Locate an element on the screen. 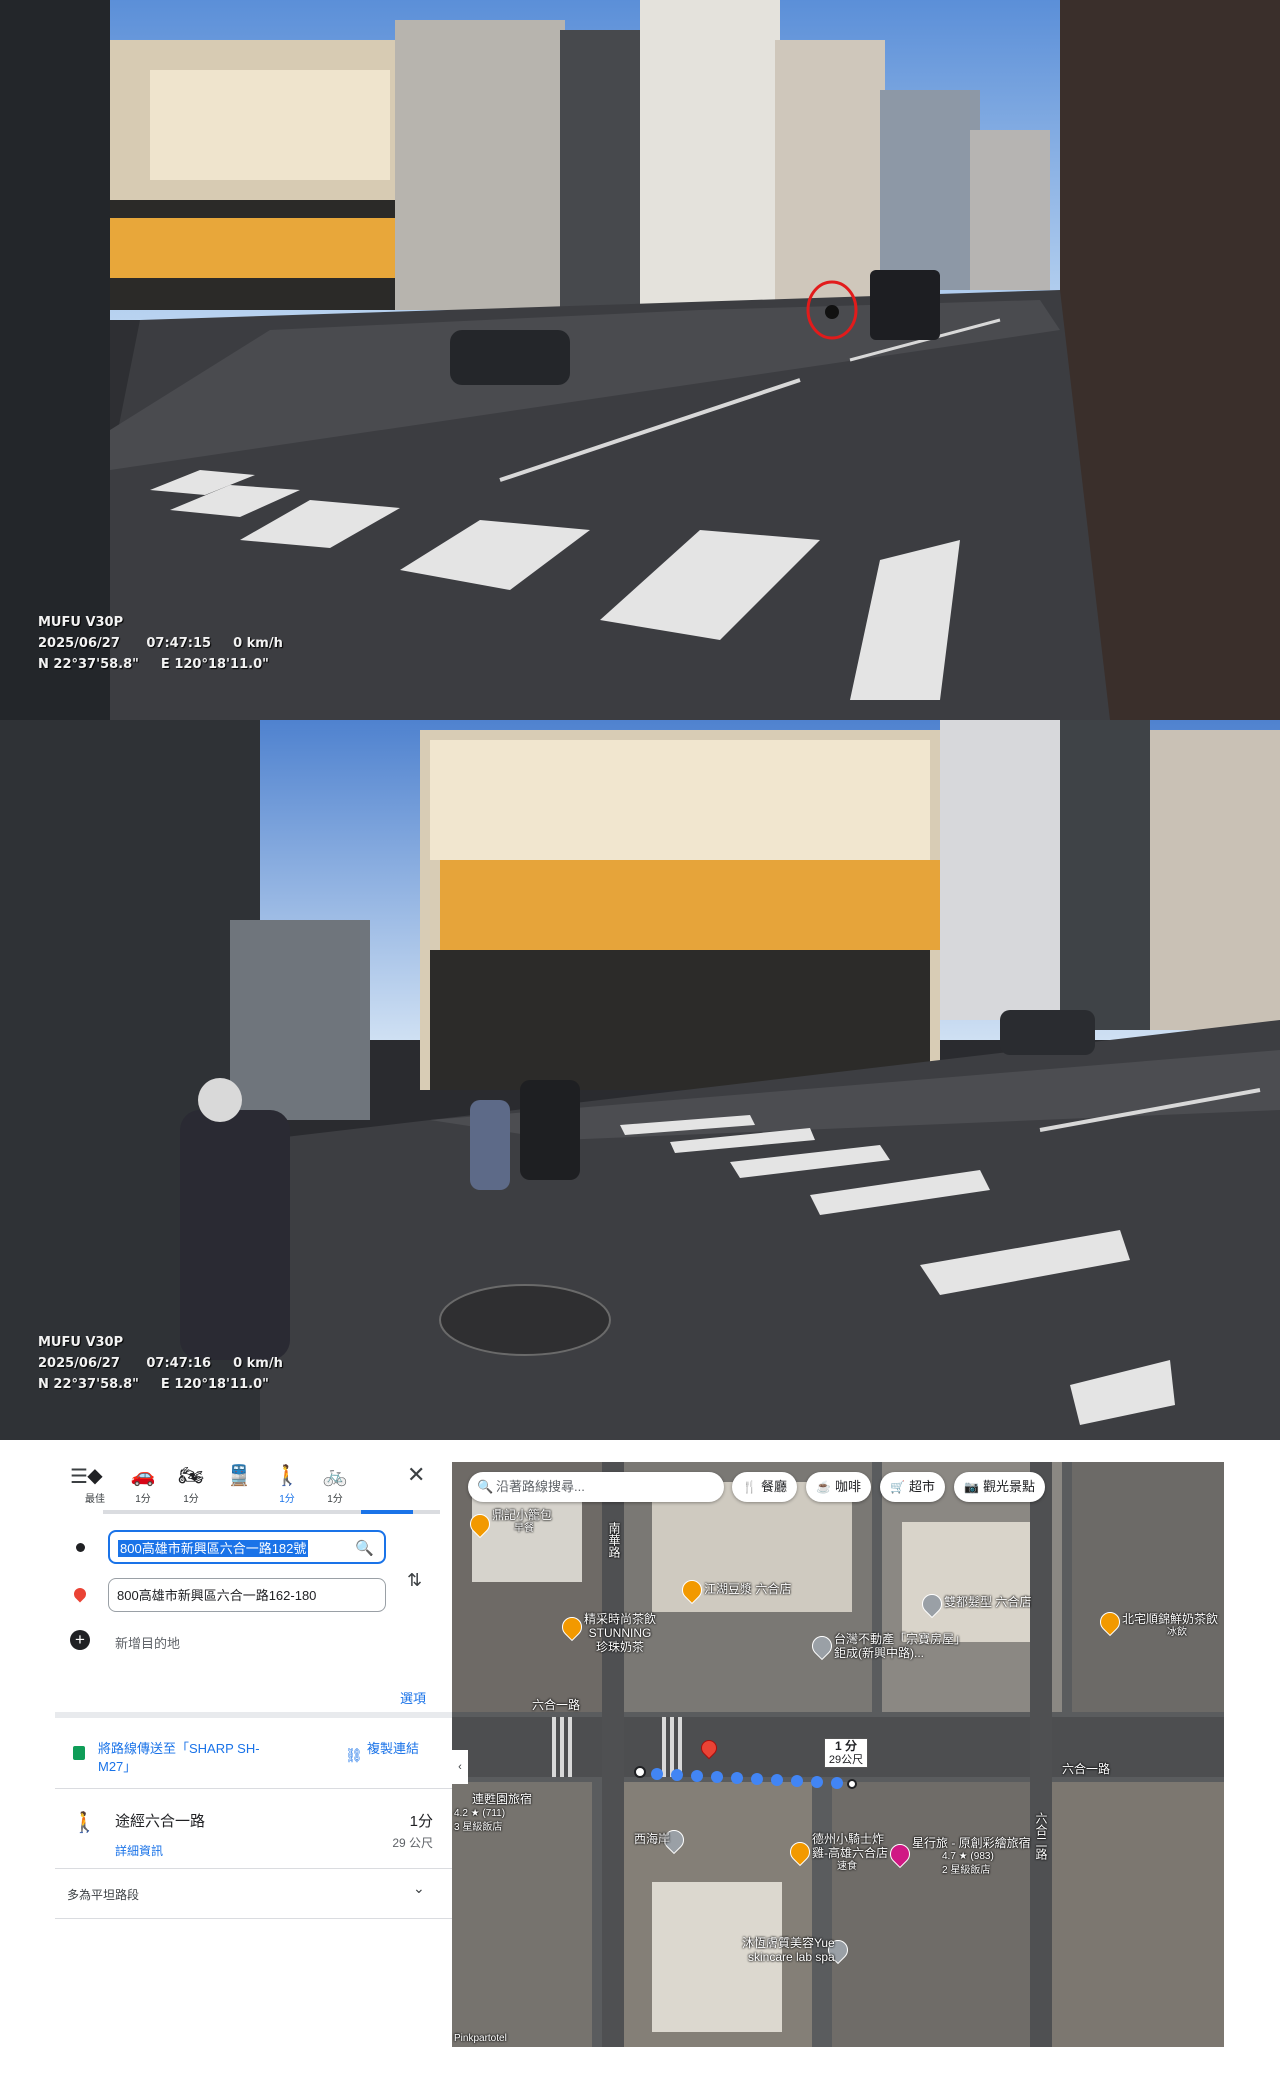  mode-indicator-bar is located at coordinates (271, 1512).